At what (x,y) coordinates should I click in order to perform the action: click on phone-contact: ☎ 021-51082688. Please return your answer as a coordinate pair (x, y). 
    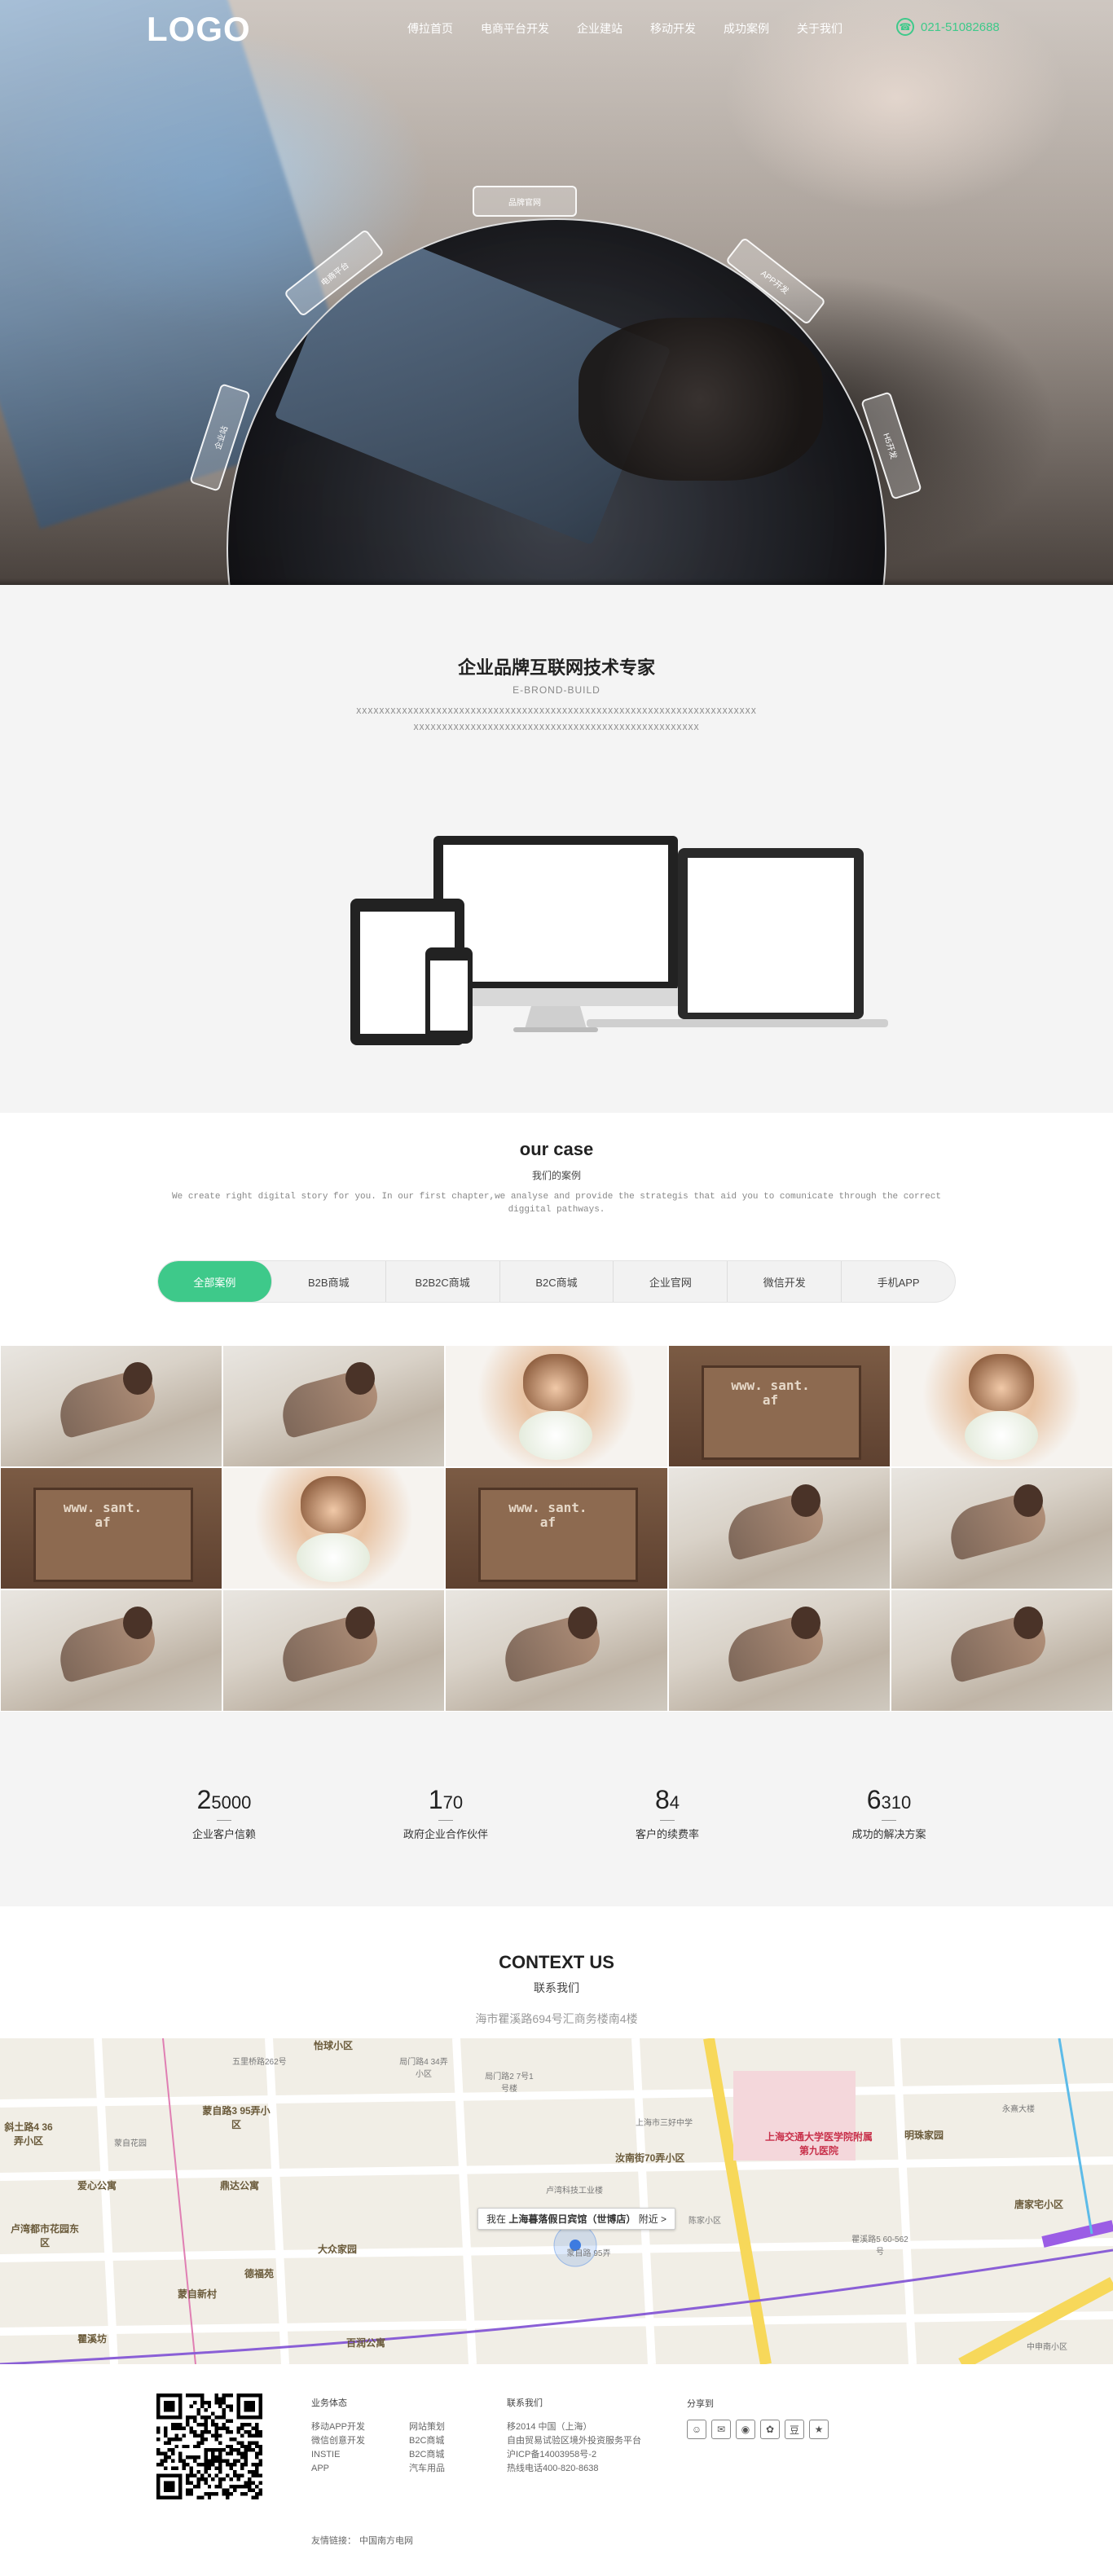
    Looking at the image, I should click on (948, 27).